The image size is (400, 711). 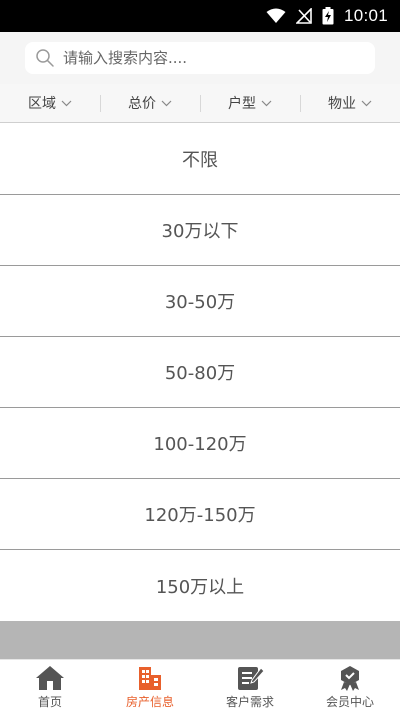 I want to click on nav-item-label: 会员中心, so click(x=349, y=702).